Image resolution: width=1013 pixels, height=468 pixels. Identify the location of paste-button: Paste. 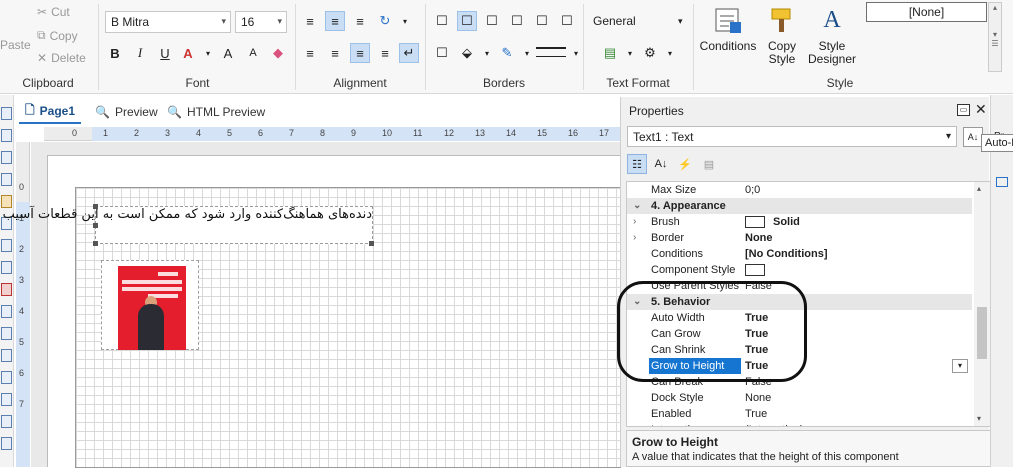
(15, 45).